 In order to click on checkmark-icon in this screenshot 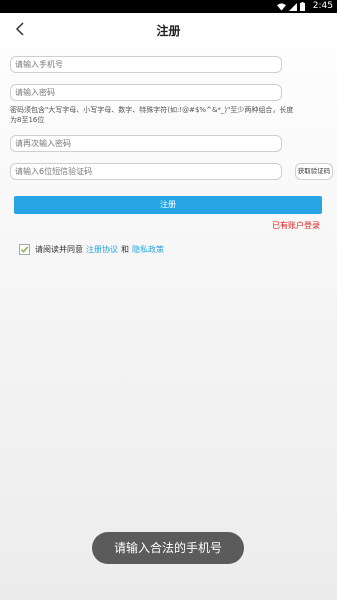, I will do `click(24, 249)`.